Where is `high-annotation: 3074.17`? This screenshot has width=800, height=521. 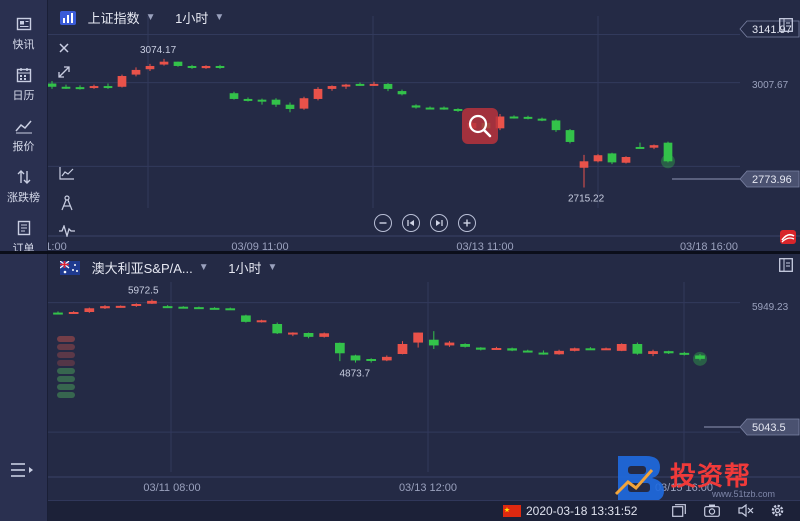
high-annotation: 3074.17 is located at coordinates (158, 50).